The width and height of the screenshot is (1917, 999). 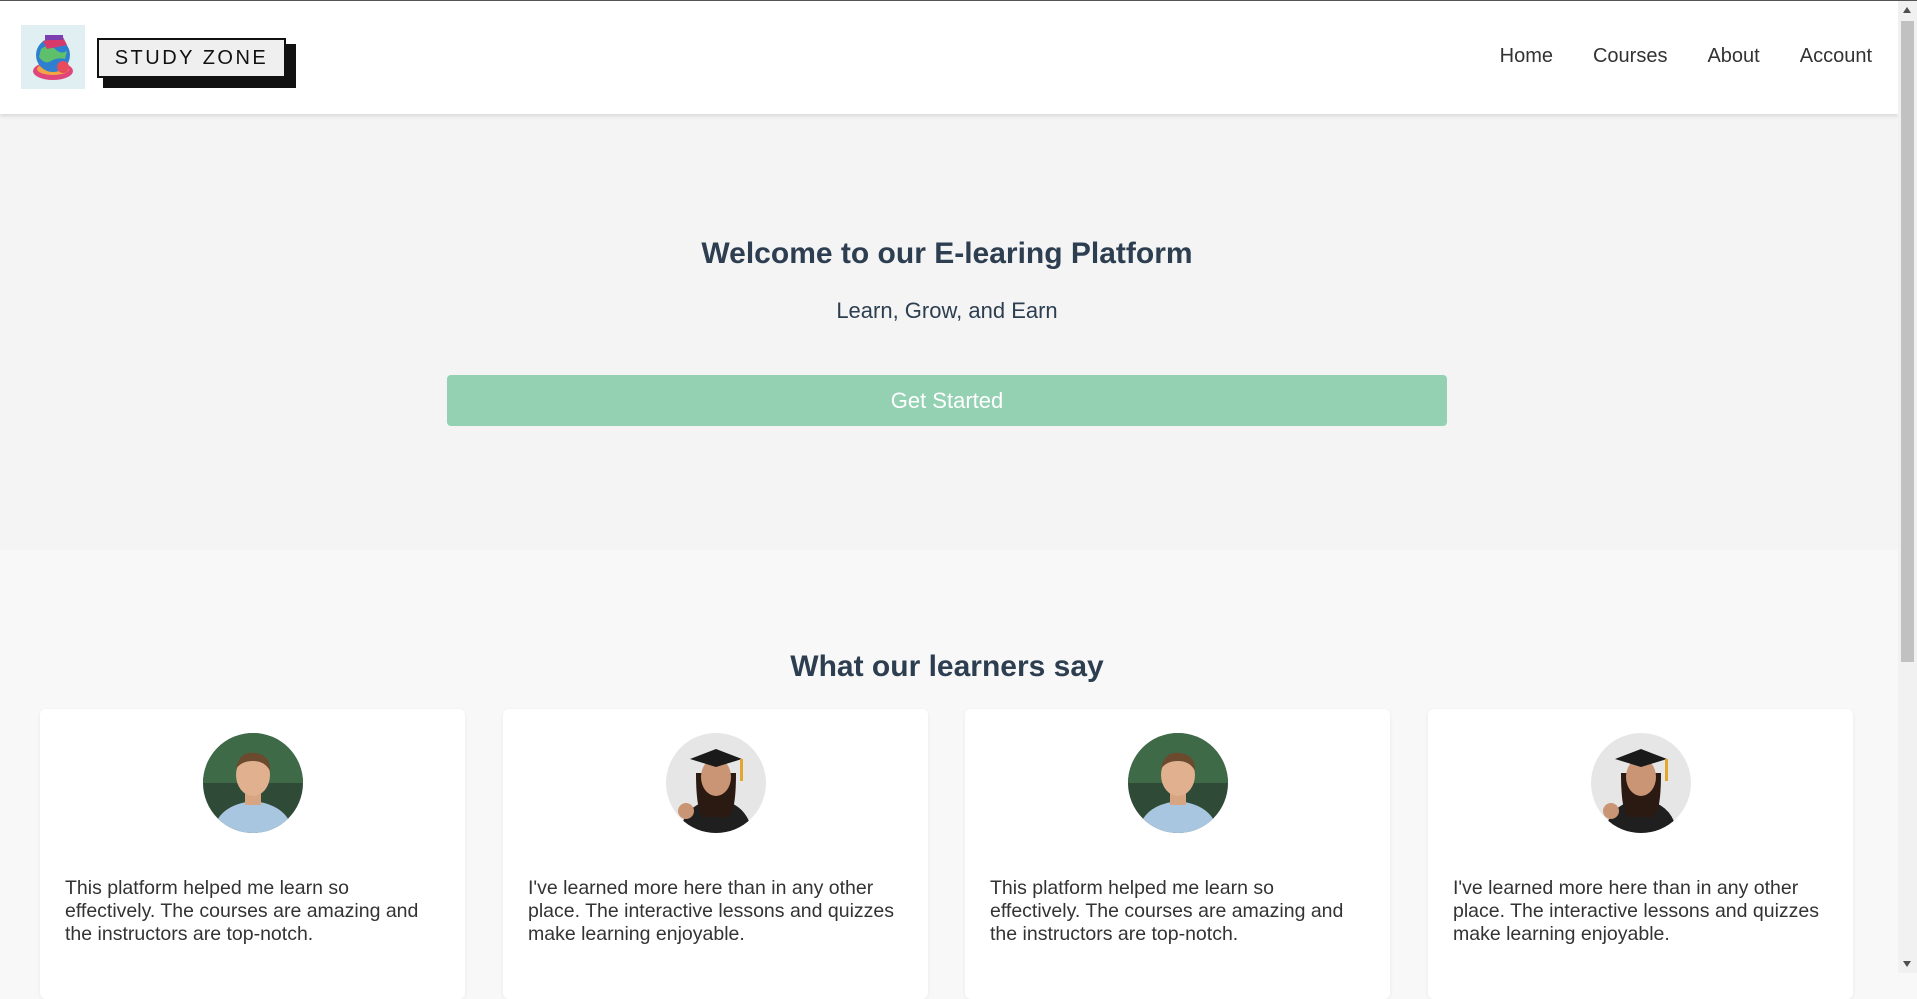 I want to click on study-globe-logo-icon, so click(x=53, y=57).